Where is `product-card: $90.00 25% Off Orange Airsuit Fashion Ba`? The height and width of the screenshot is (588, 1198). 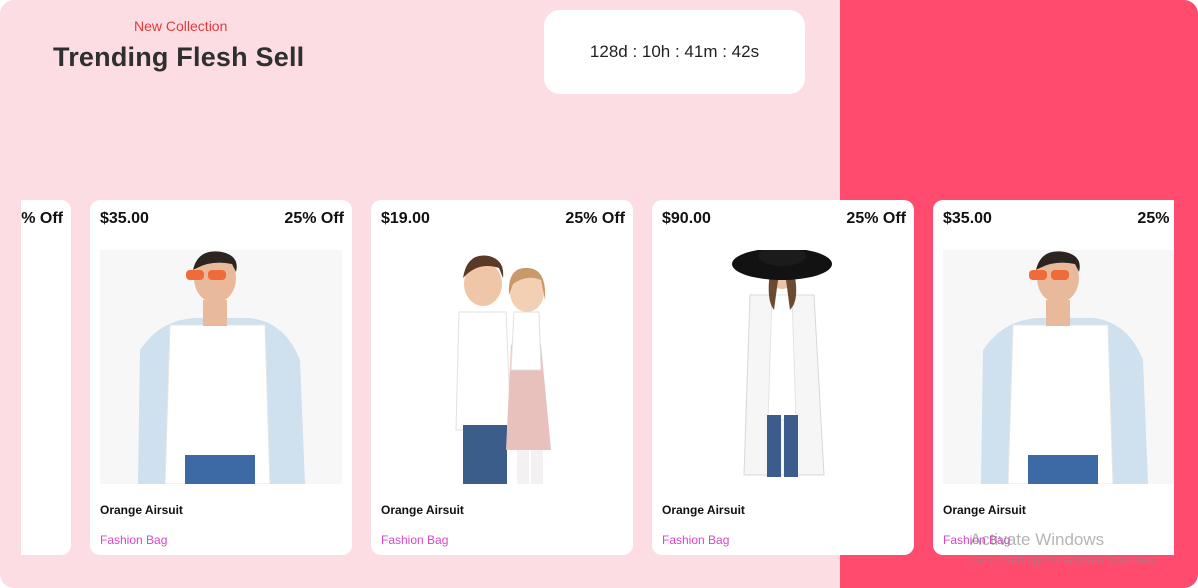 product-card: $90.00 25% Off Orange Airsuit Fashion Ba is located at coordinates (783, 377).